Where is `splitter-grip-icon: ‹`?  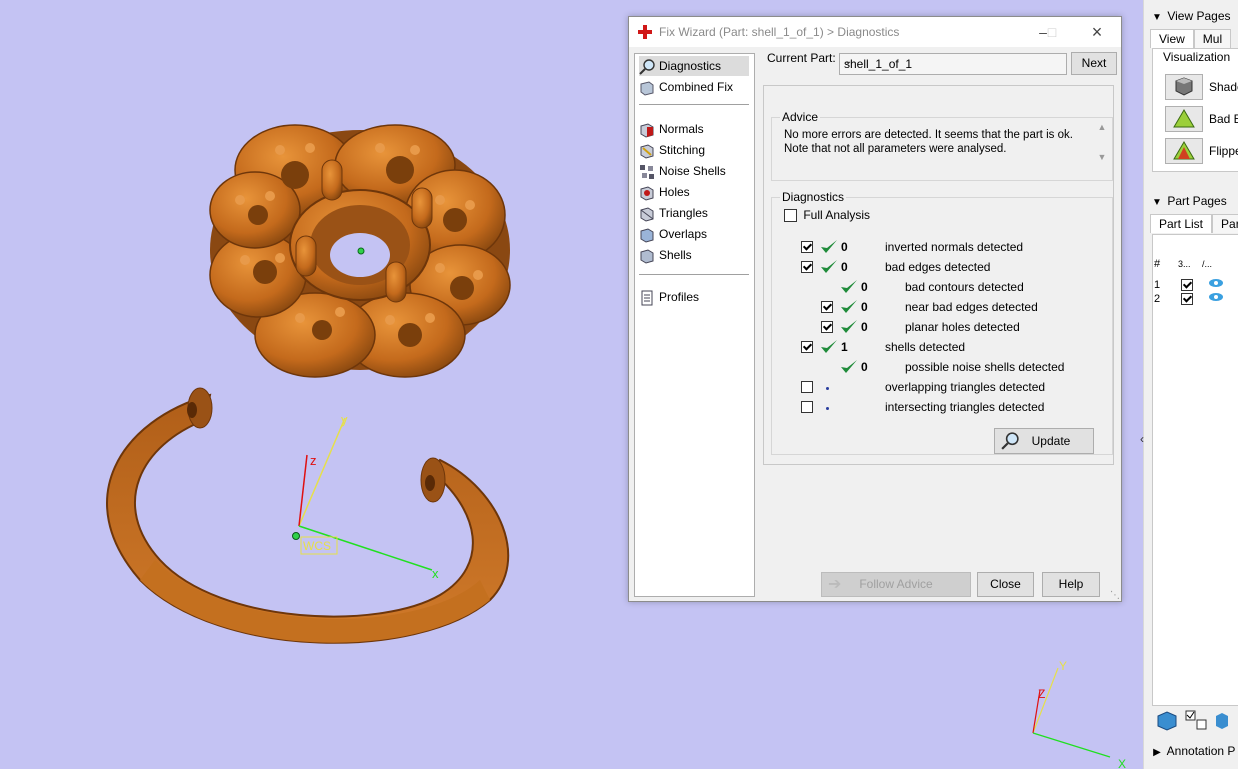 splitter-grip-icon: ‹ is located at coordinates (1142, 439).